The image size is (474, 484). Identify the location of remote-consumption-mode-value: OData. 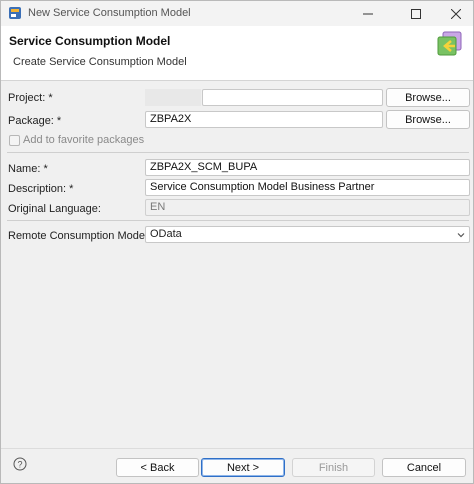
(166, 234).